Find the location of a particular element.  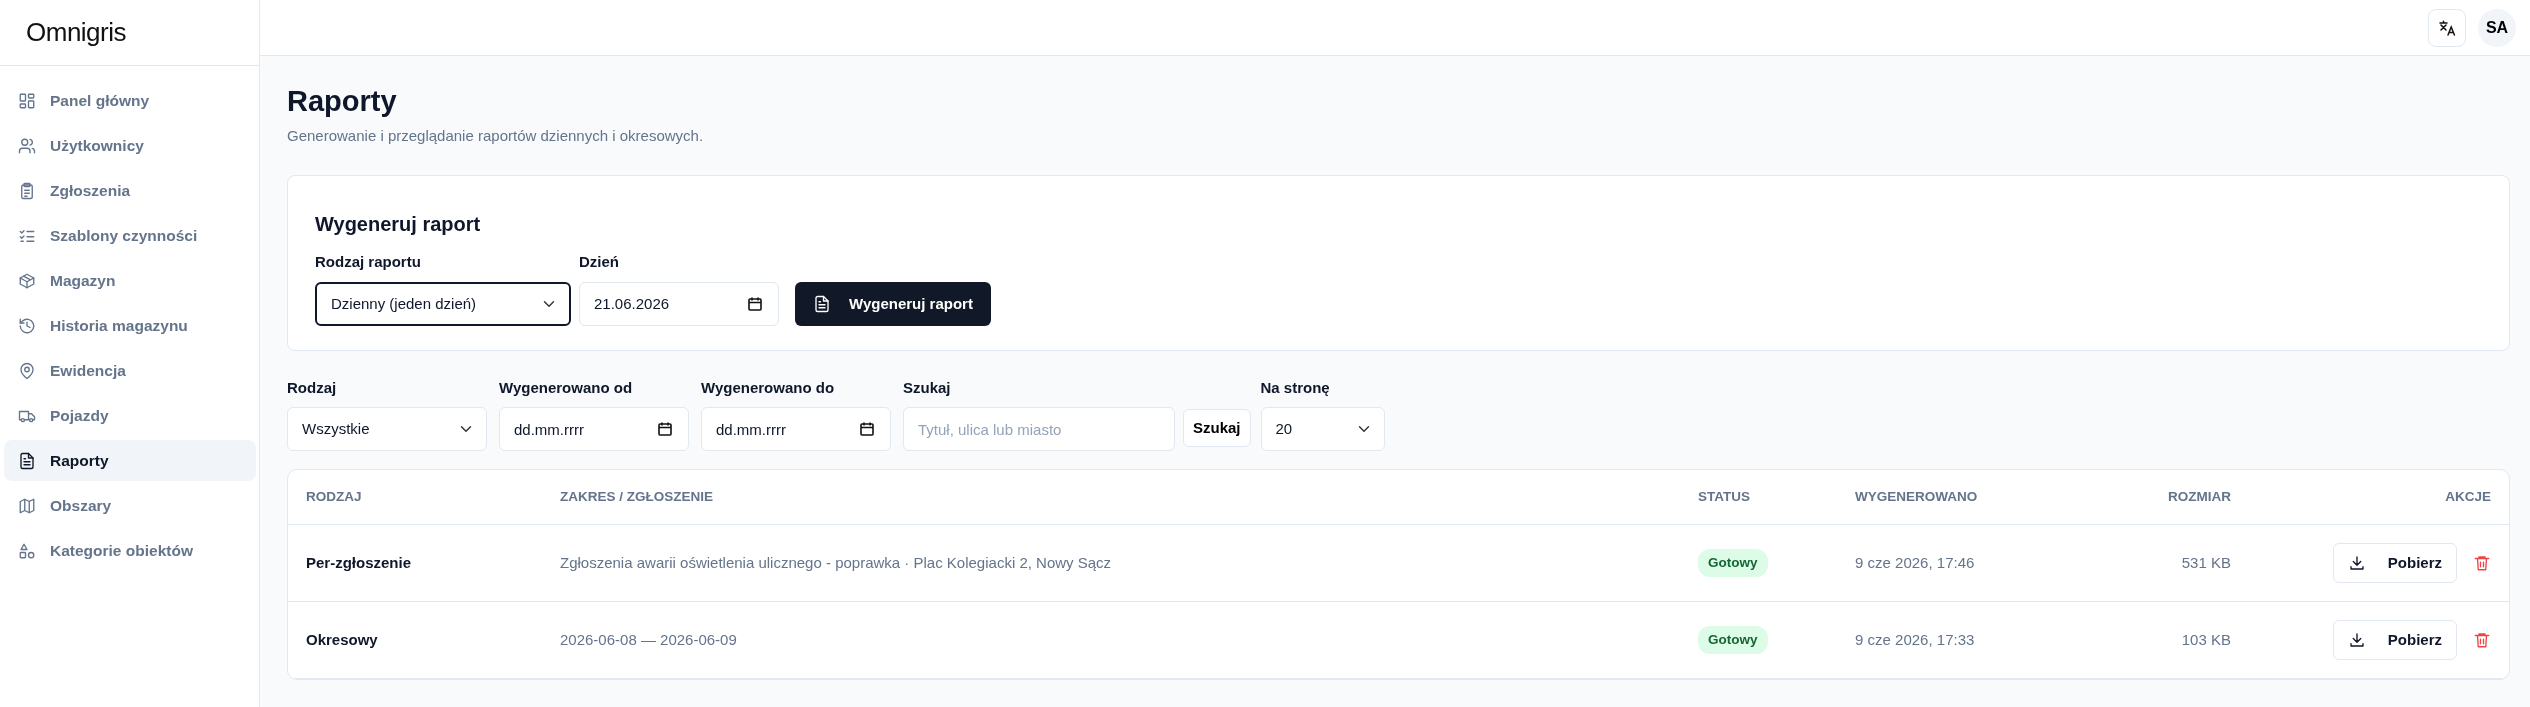

box-icon is located at coordinates (27, 280).